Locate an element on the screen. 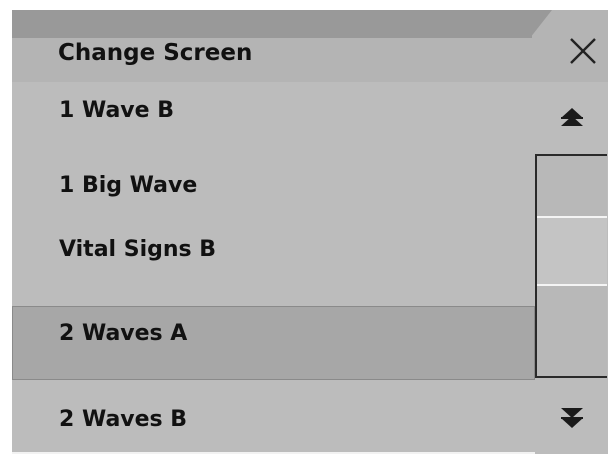  double-chevron-down-icon is located at coordinates (571, 418).